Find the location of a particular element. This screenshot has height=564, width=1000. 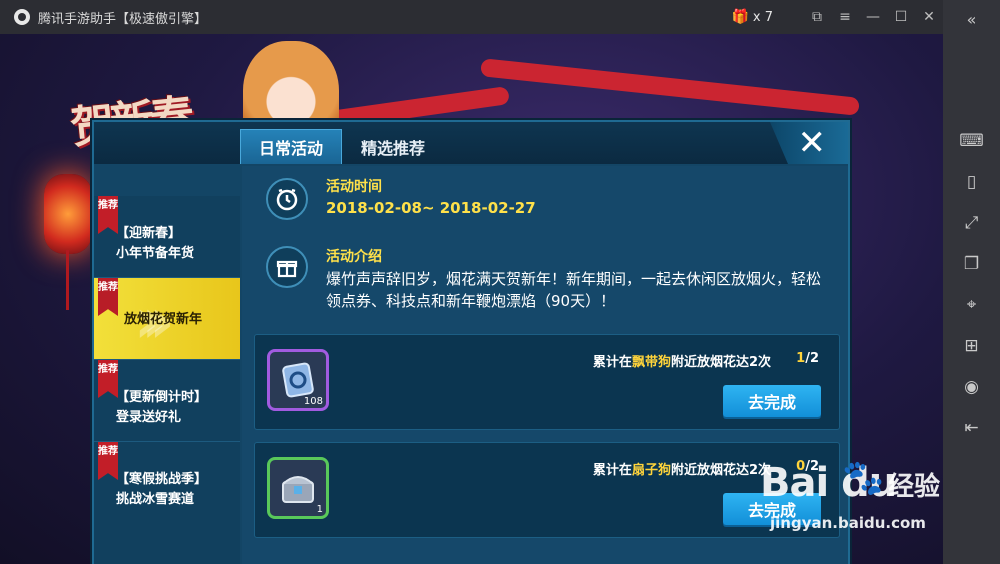

list-item-title: 【更新倒计时】 is located at coordinates (162, 397).